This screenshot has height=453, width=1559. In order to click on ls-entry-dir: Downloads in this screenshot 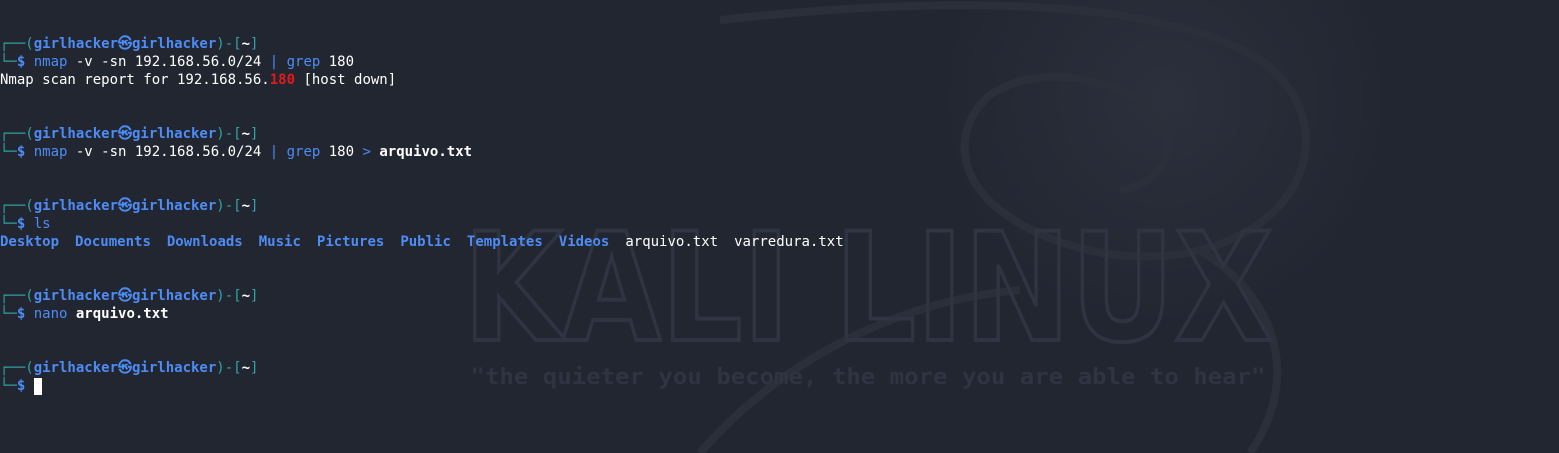, I will do `click(204, 242)`.